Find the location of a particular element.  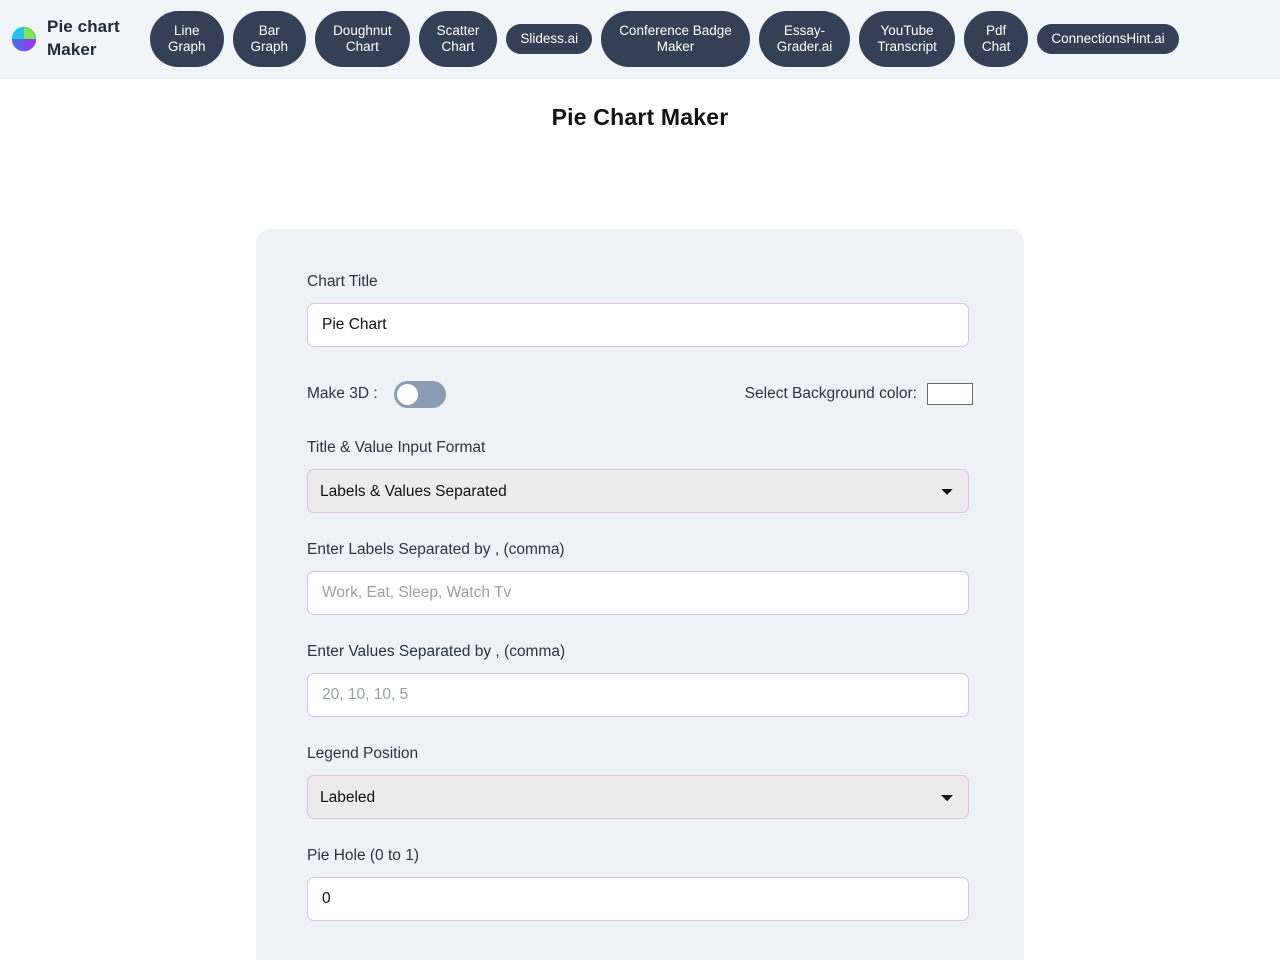

nav-pill-bar-graph: Bar Graph is located at coordinates (269, 39).